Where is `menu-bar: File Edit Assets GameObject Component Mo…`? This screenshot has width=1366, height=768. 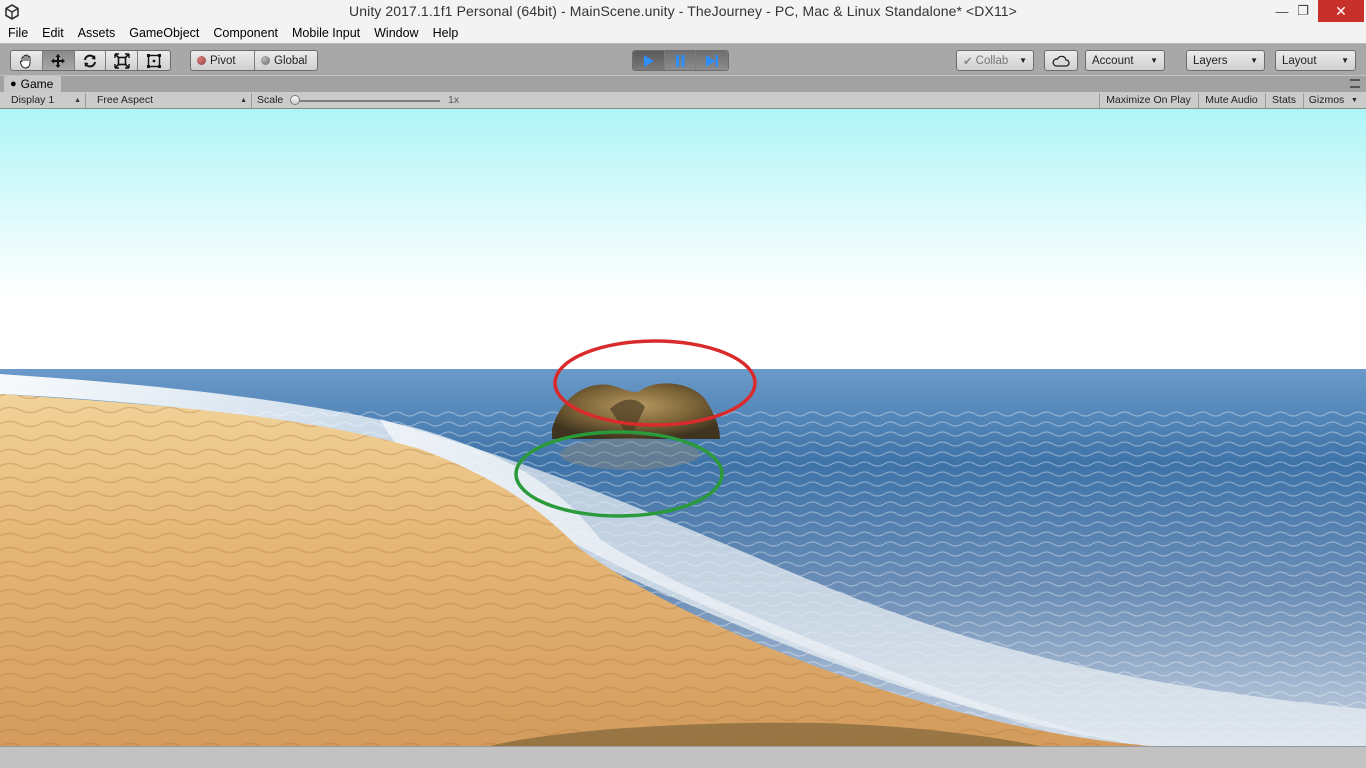 menu-bar: File Edit Assets GameObject Component Mo… is located at coordinates (683, 33).